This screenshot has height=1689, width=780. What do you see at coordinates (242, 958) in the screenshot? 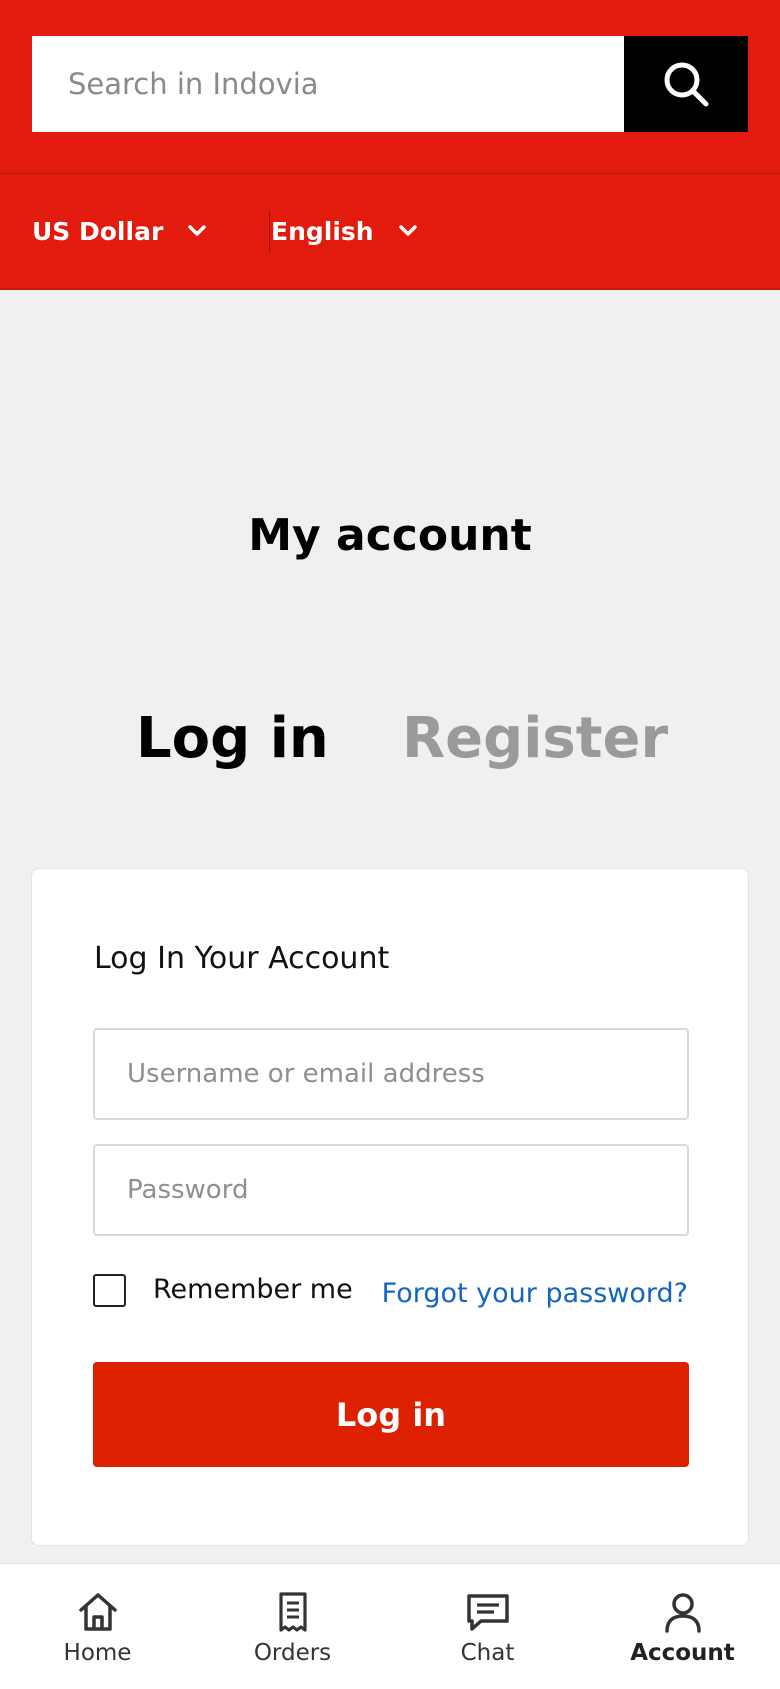
I see `login-heading: Log In Your Account` at bounding box center [242, 958].